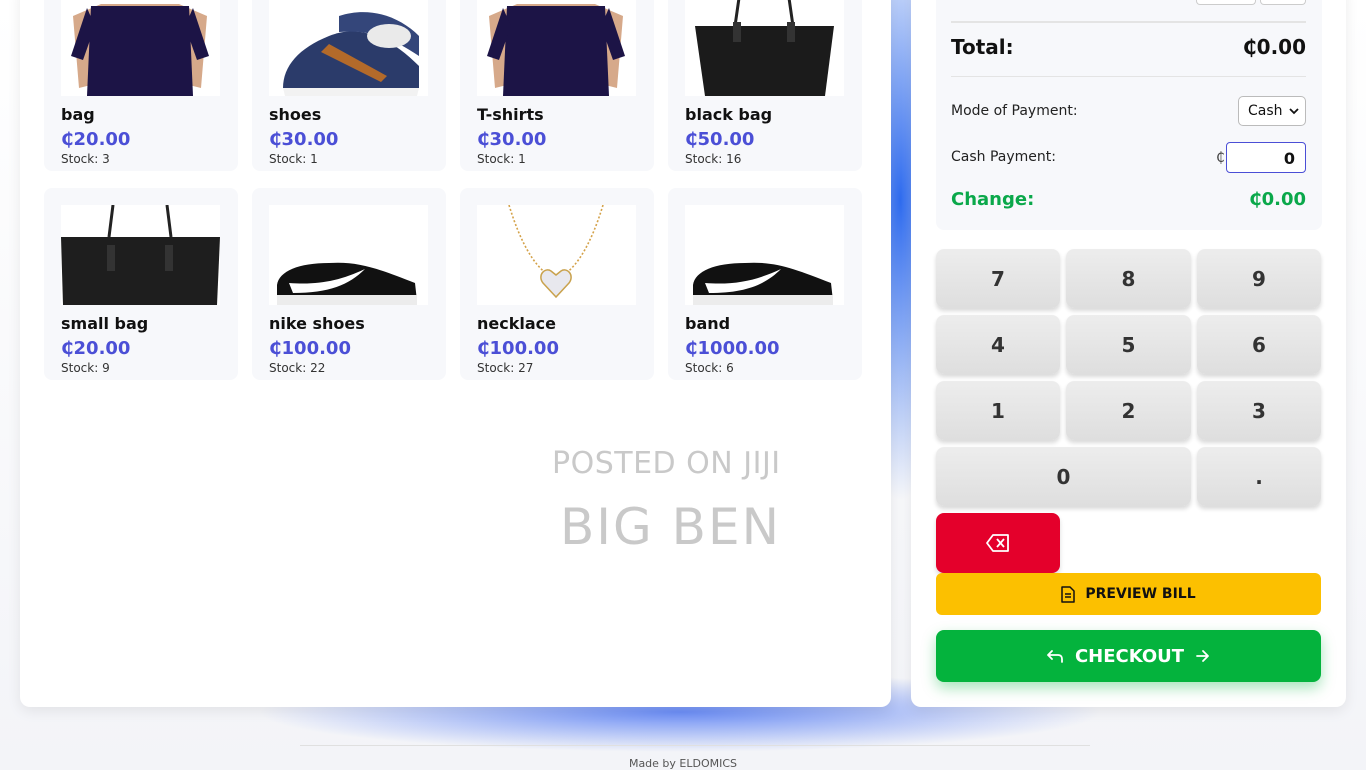 The width and height of the screenshot is (1366, 770). What do you see at coordinates (1128, 410) in the screenshot?
I see `keypad-2: 2` at bounding box center [1128, 410].